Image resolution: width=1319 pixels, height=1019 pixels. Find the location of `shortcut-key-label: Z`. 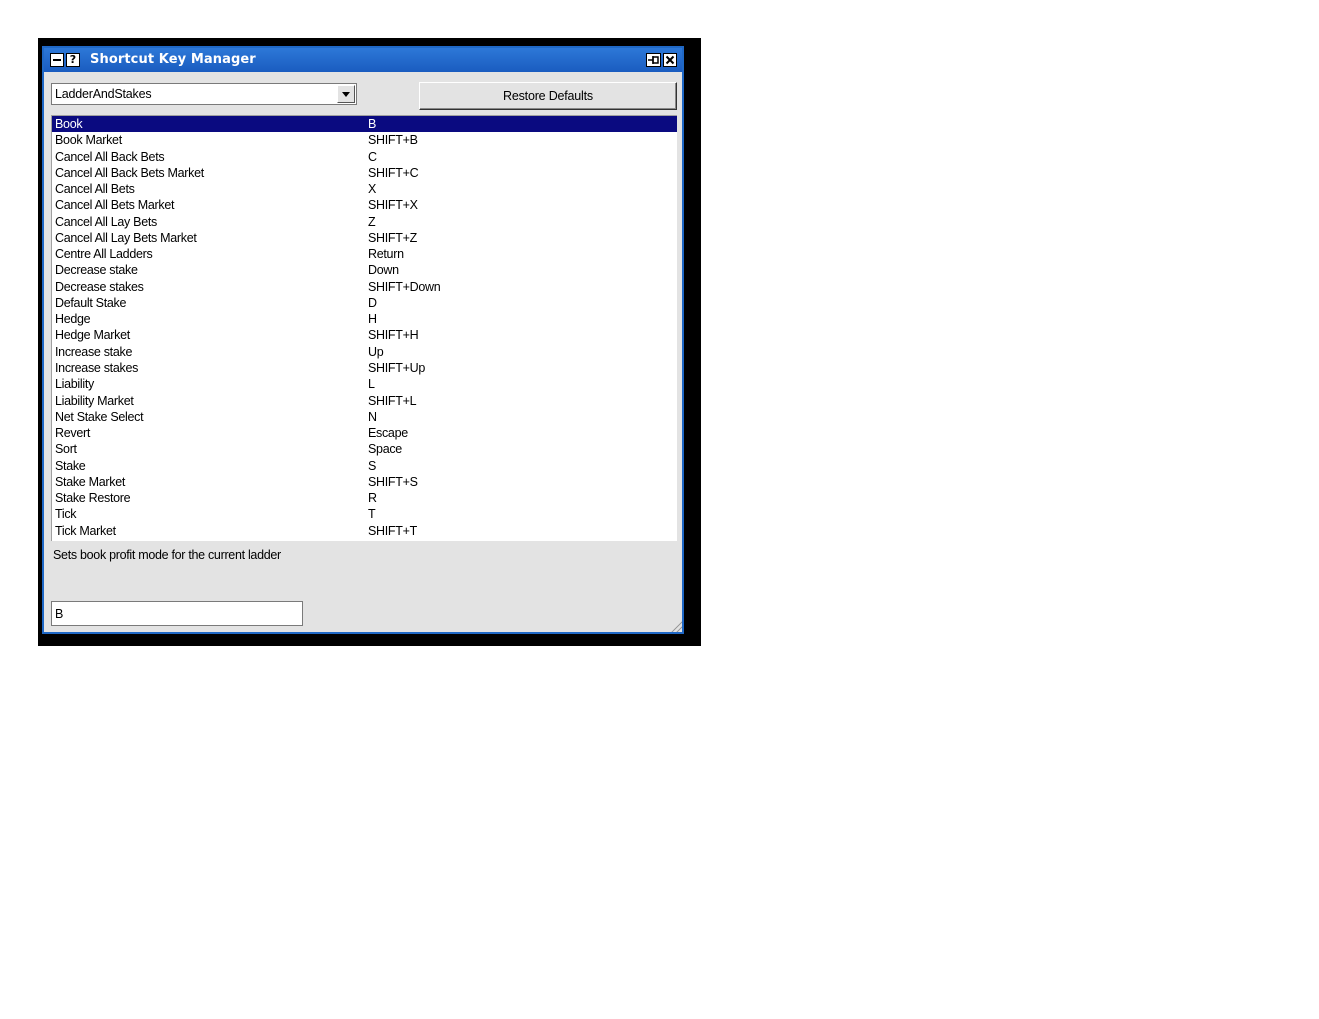

shortcut-key-label: Z is located at coordinates (372, 221).